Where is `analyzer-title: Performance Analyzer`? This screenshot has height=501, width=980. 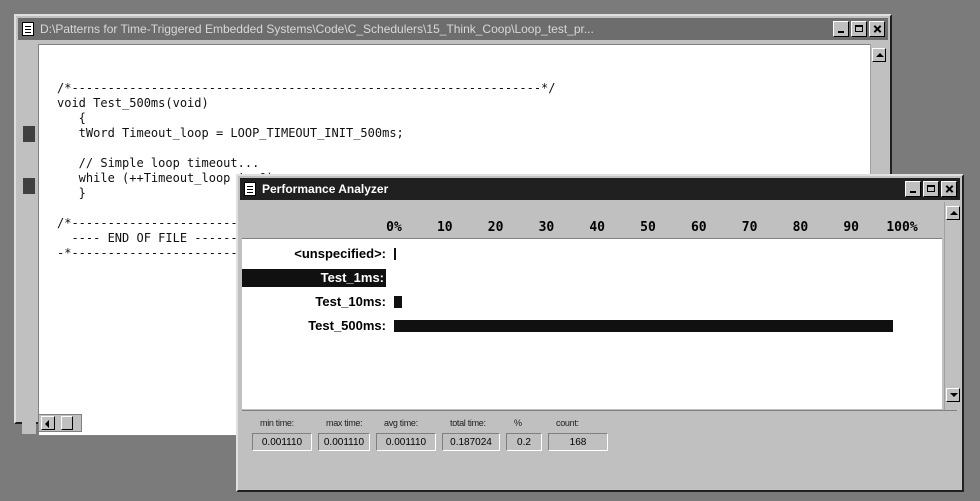 analyzer-title: Performance Analyzer is located at coordinates (325, 189).